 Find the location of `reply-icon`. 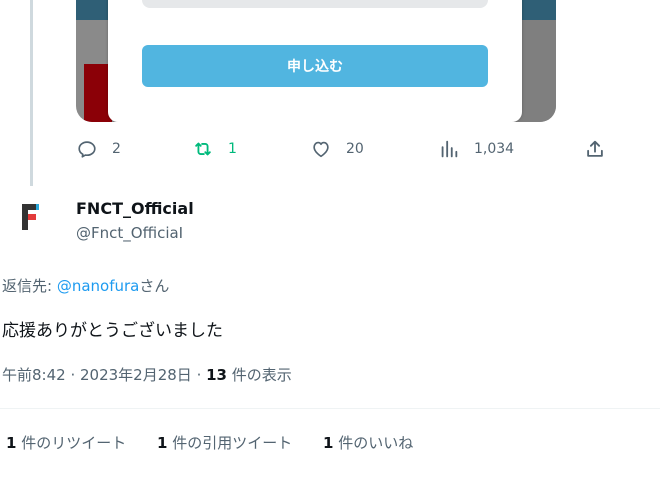

reply-icon is located at coordinates (87, 149).